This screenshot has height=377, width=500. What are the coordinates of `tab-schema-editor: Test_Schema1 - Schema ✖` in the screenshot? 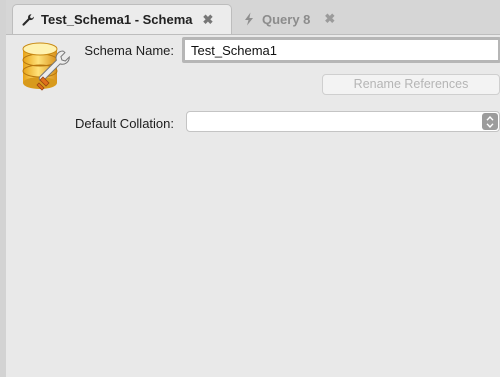 It's located at (122, 19).